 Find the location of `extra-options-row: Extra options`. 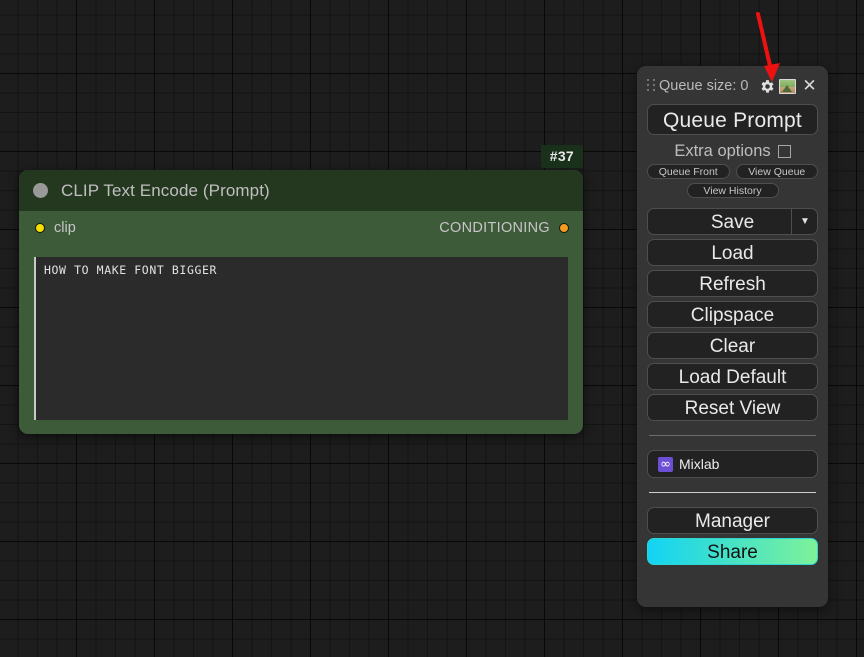

extra-options-row: Extra options is located at coordinates (732, 151).